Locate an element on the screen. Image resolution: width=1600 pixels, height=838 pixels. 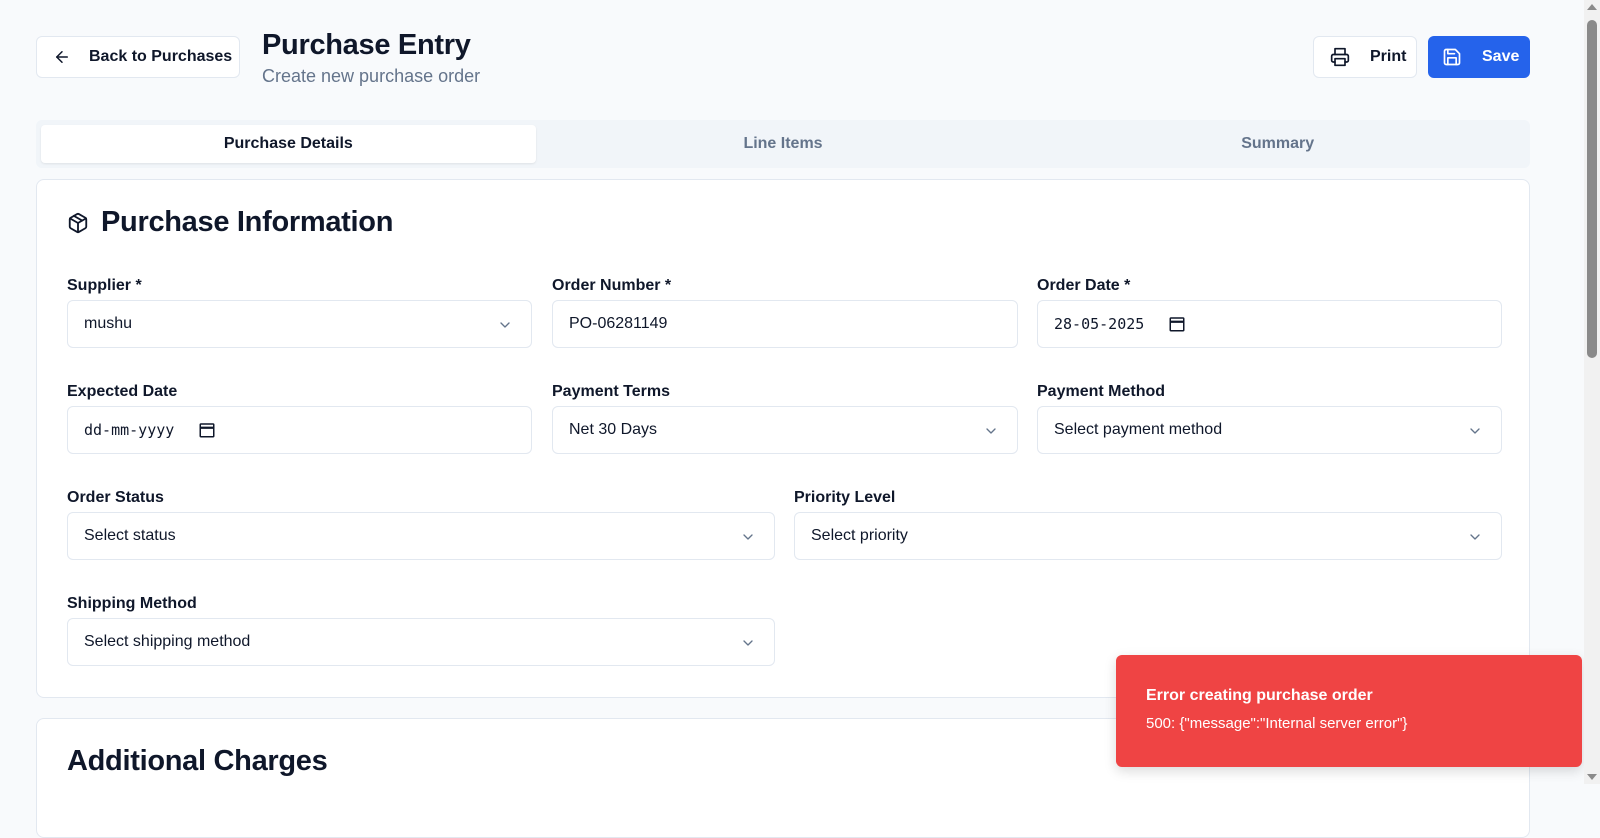
order-date-input: 28-05-2025 is located at coordinates (1269, 324).